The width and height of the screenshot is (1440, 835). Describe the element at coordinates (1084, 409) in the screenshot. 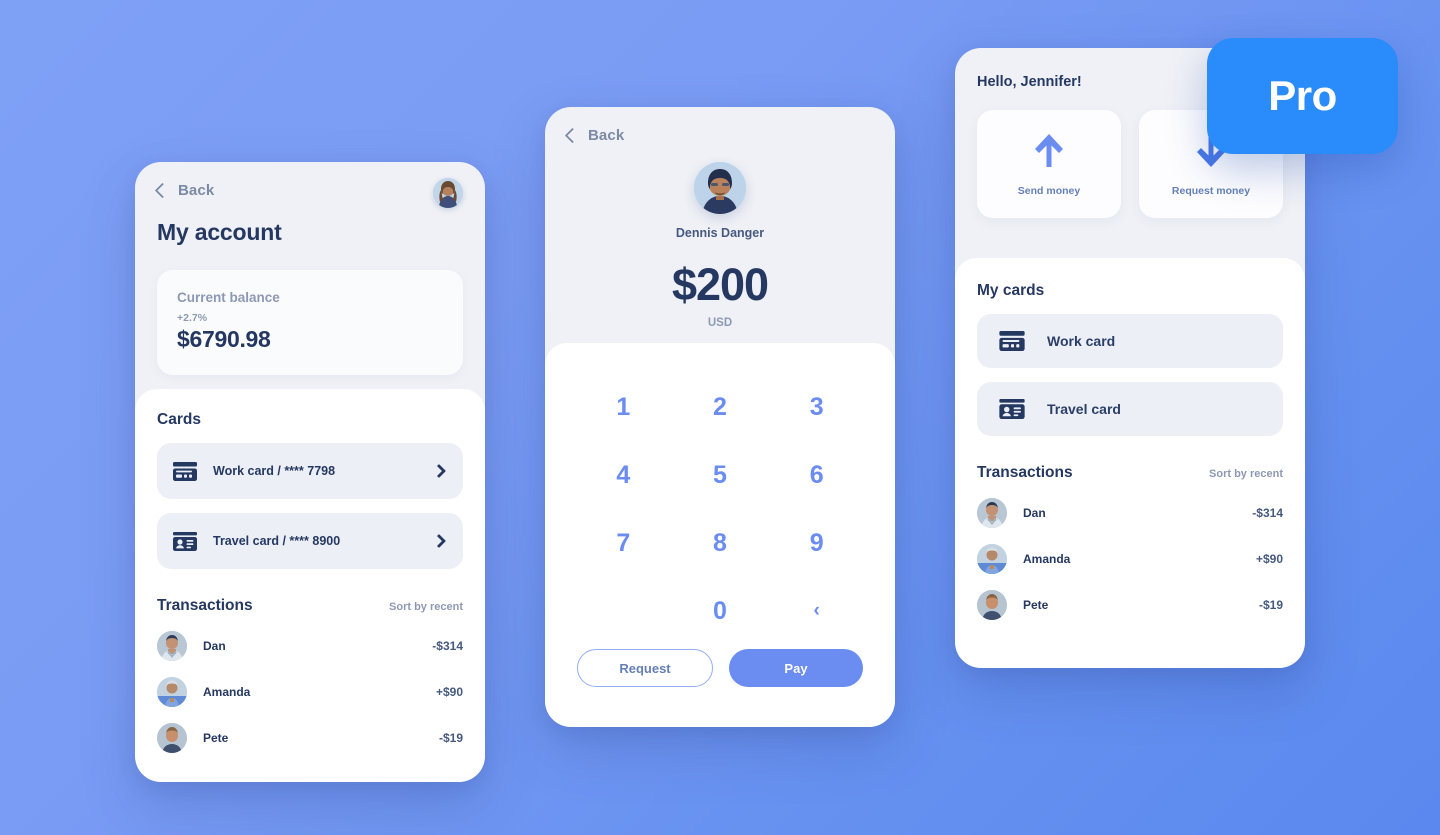

I see `home-card-item-label: Travel card` at that location.